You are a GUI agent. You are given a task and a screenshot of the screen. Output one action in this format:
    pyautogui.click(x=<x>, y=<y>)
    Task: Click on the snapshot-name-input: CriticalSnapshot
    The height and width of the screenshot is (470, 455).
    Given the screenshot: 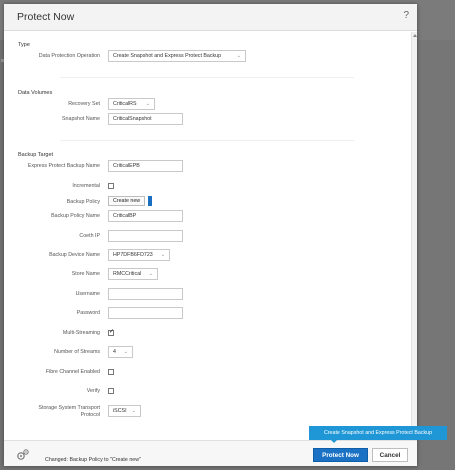 What is the action you would take?
    pyautogui.click(x=145, y=119)
    